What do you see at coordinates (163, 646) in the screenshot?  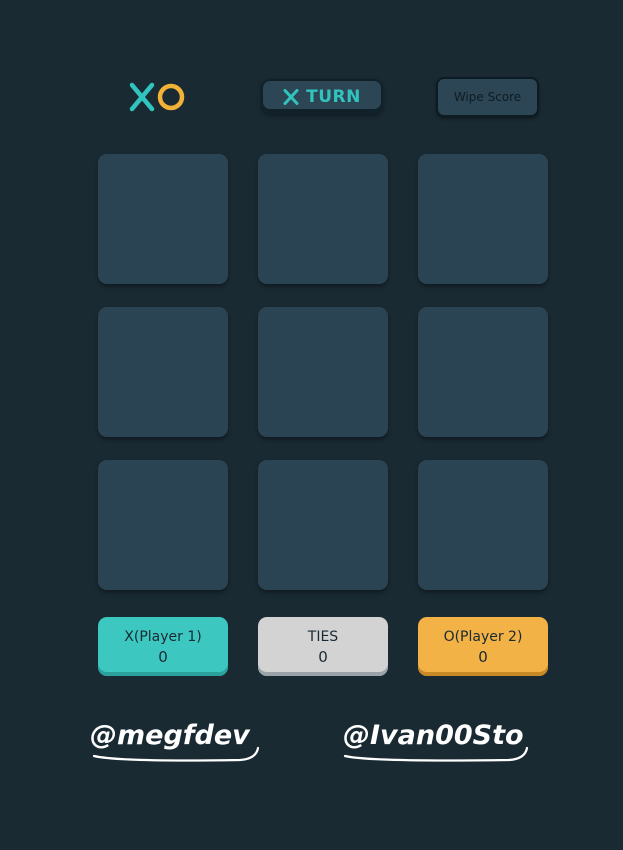 I see `score-card-x: X(Player 1) 0` at bounding box center [163, 646].